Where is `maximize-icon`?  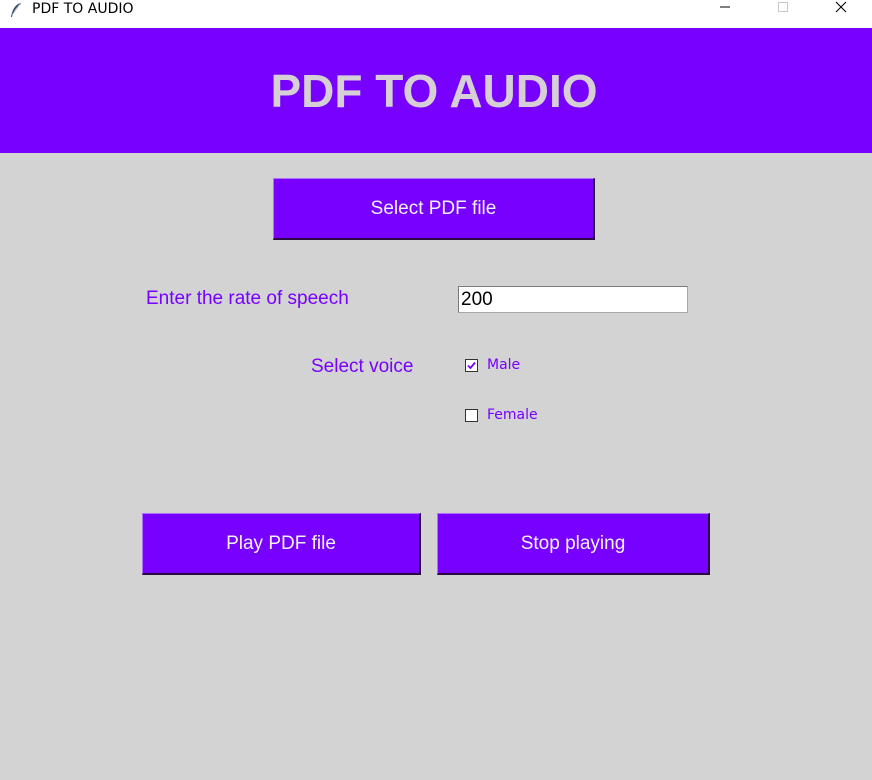 maximize-icon is located at coordinates (783, 9).